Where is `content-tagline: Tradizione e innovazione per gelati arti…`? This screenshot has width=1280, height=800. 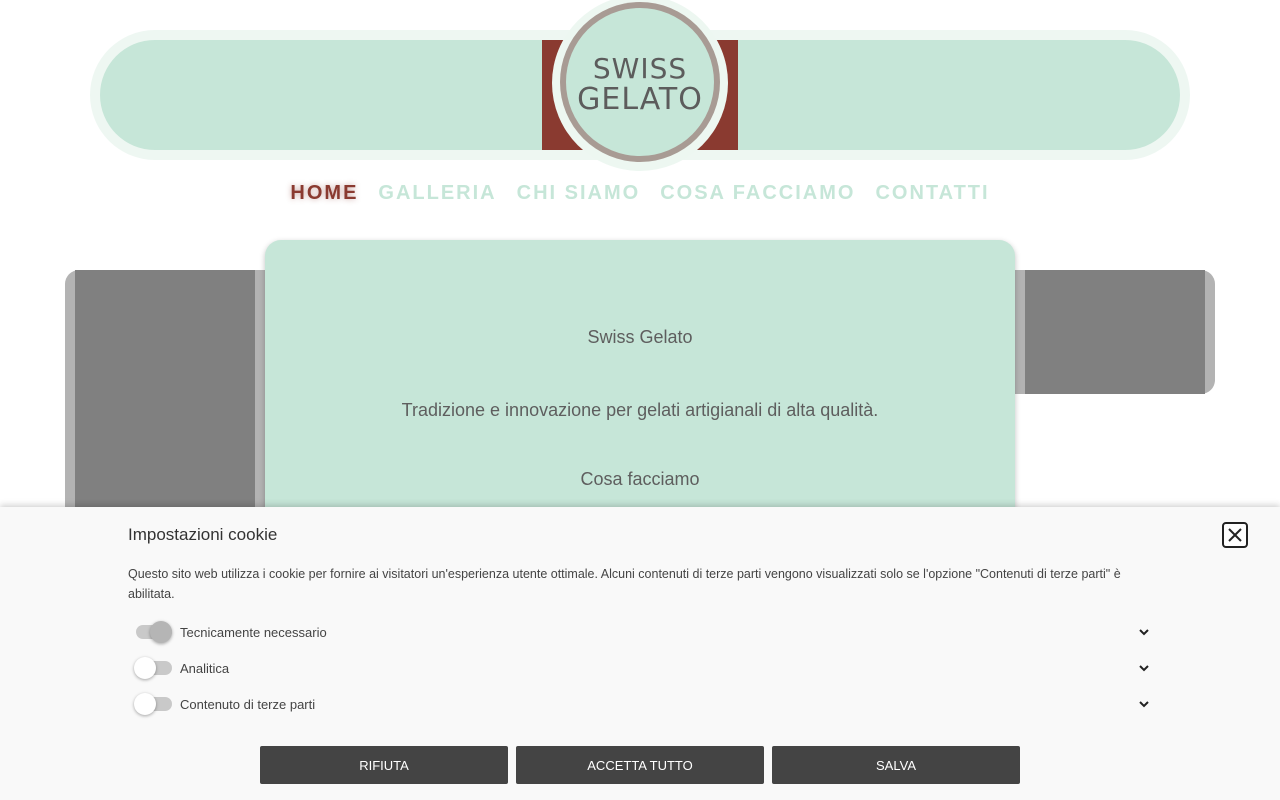 content-tagline: Tradizione e innovazione per gelati arti… is located at coordinates (640, 410).